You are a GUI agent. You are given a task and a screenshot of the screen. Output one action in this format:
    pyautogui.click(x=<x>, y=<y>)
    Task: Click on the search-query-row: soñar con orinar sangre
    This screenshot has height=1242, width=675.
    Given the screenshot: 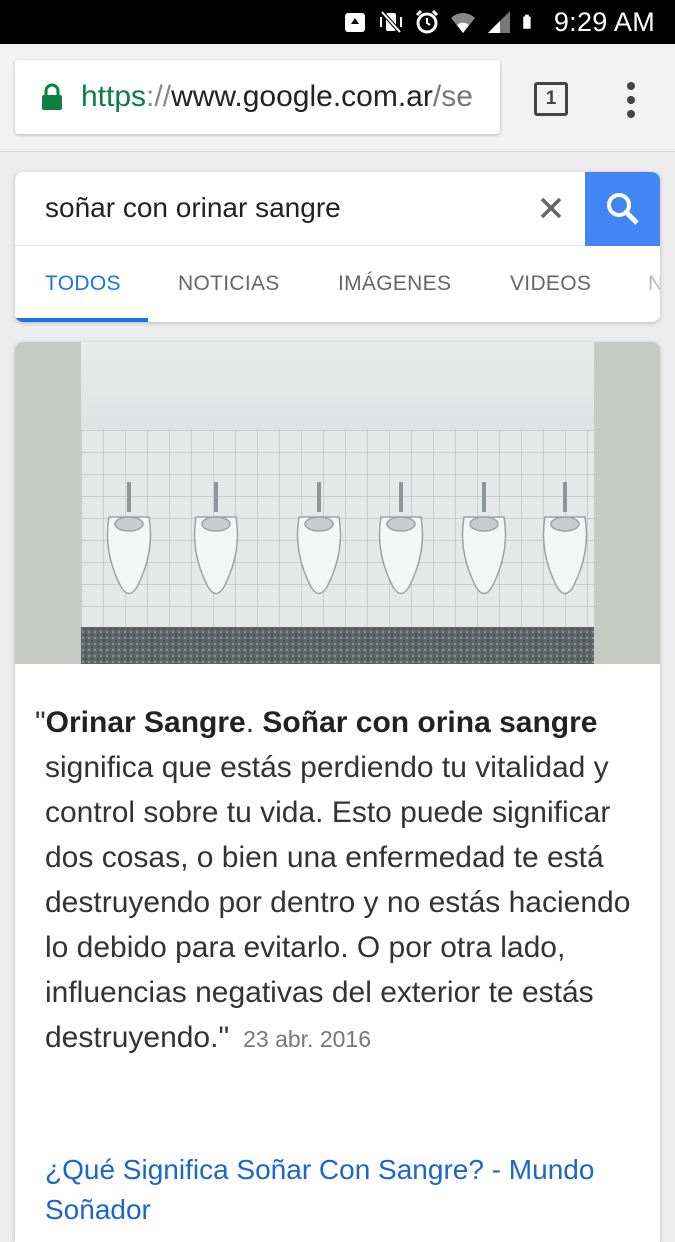 What is the action you would take?
    pyautogui.click(x=337, y=209)
    